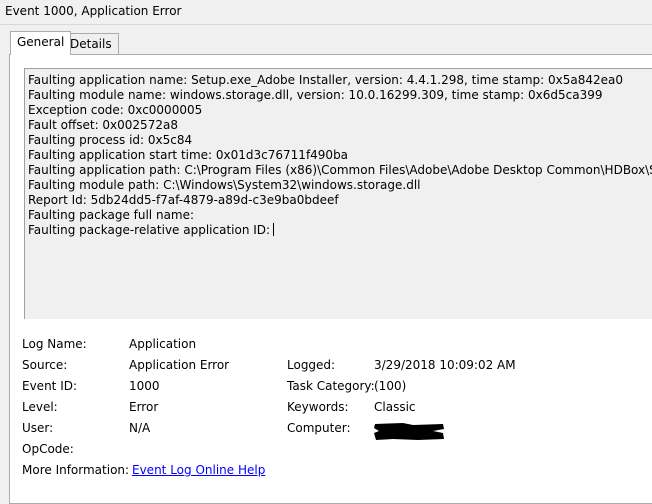 This screenshot has height=504, width=652. What do you see at coordinates (318, 407) in the screenshot?
I see `keywords-label: Keywords:` at bounding box center [318, 407].